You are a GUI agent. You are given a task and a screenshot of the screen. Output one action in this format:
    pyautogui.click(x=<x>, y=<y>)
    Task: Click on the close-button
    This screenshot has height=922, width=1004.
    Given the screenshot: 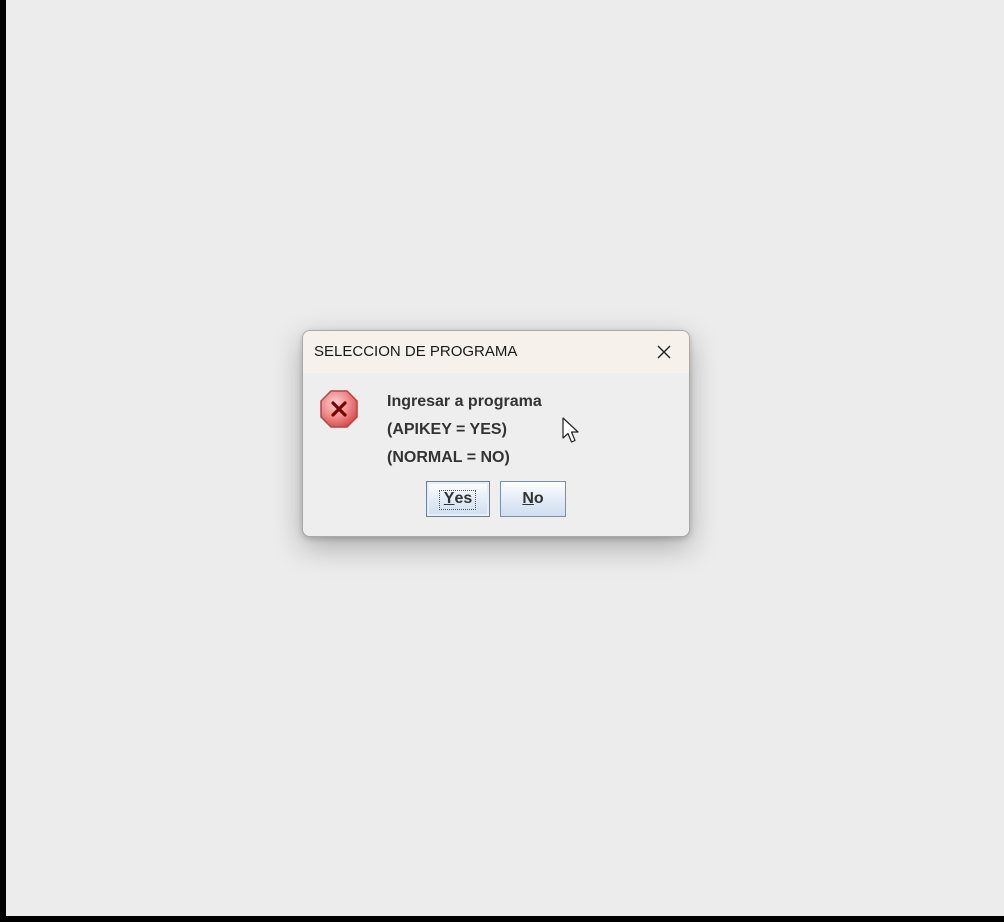 What is the action you would take?
    pyautogui.click(x=664, y=352)
    